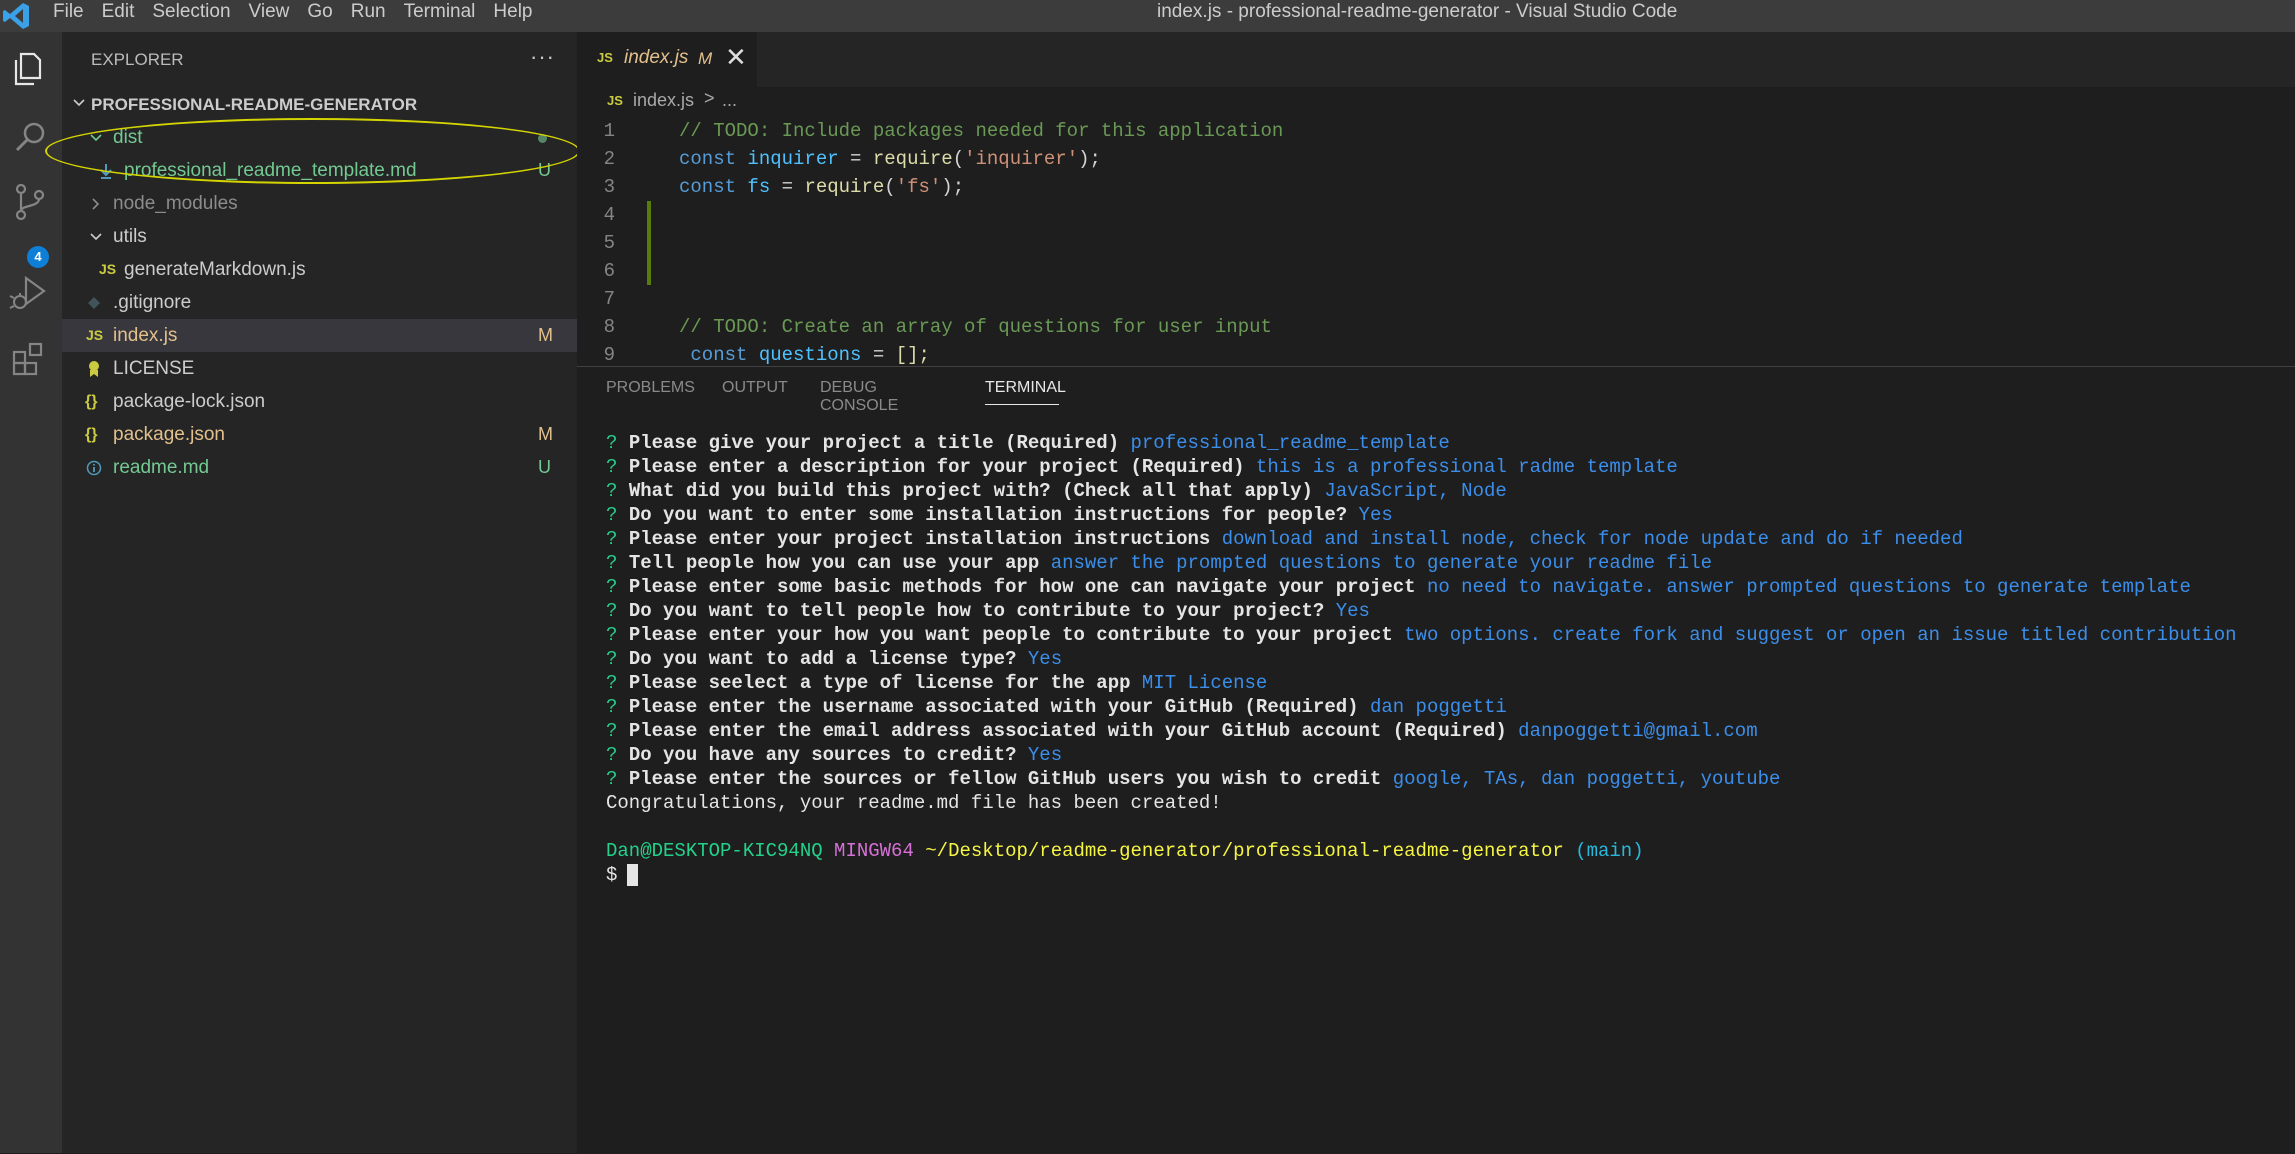 The width and height of the screenshot is (2295, 1154). What do you see at coordinates (152, 302) in the screenshot?
I see `tree-item-label: .gitignore` at bounding box center [152, 302].